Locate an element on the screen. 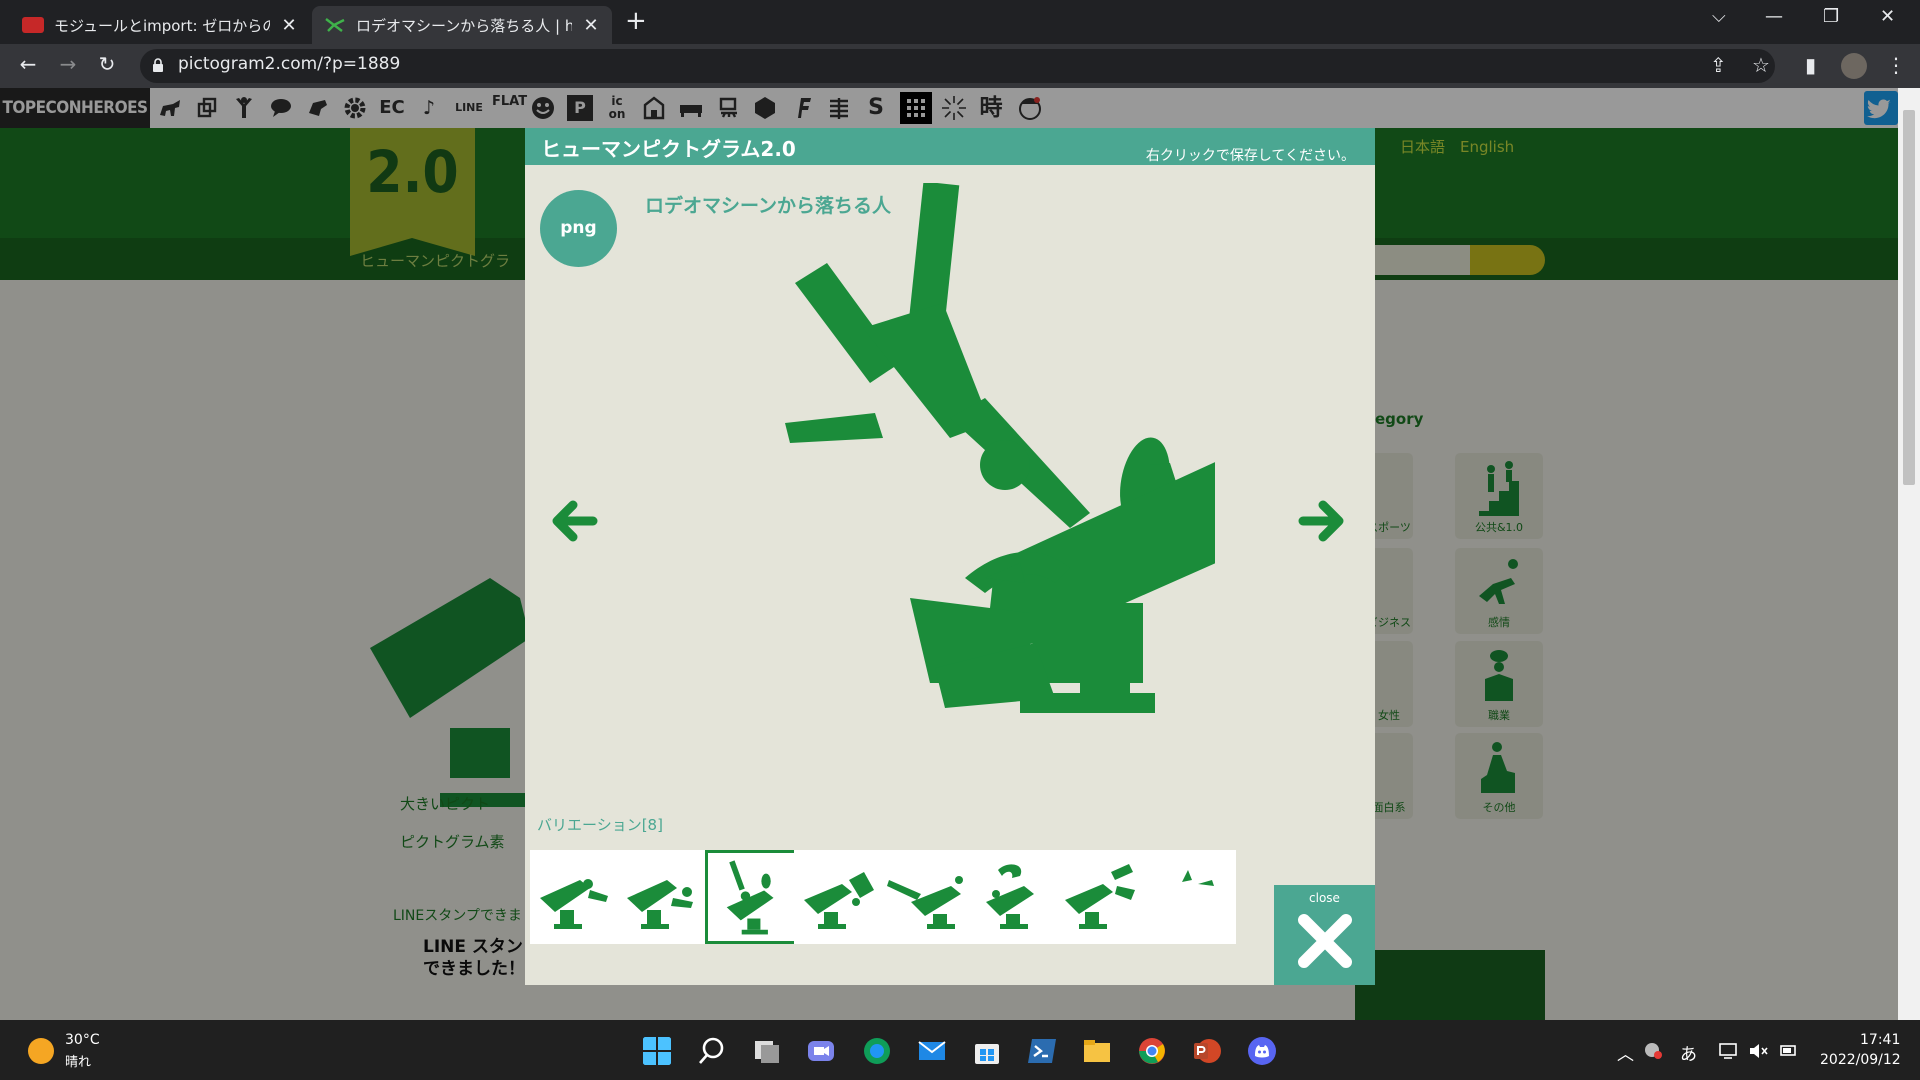  maximize-button: ❐ is located at coordinates (1831, 16).